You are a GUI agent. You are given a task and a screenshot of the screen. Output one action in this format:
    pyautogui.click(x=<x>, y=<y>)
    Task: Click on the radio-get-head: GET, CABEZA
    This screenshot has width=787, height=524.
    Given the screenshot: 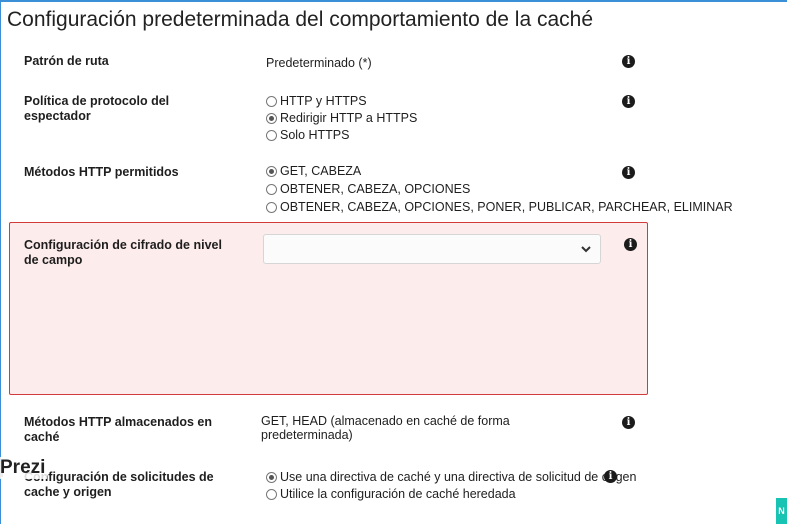 What is the action you would take?
    pyautogui.click(x=313, y=171)
    